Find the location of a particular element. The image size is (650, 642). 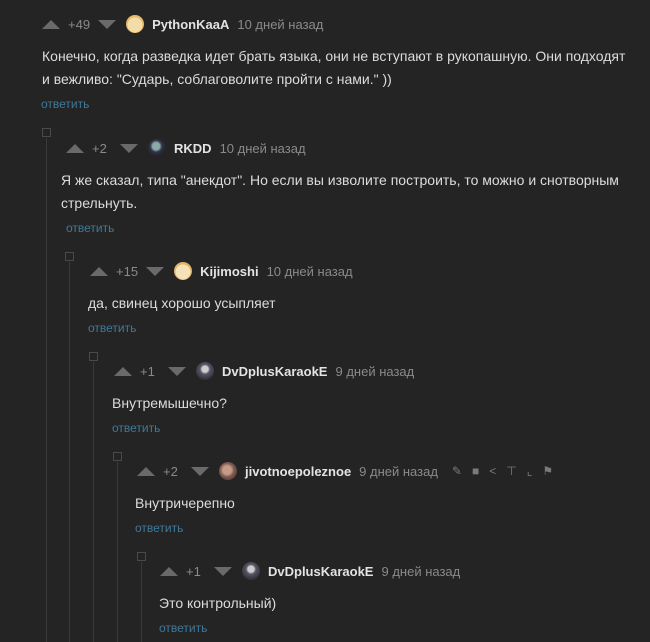

edit-icon: ✎ is located at coordinates (457, 471).